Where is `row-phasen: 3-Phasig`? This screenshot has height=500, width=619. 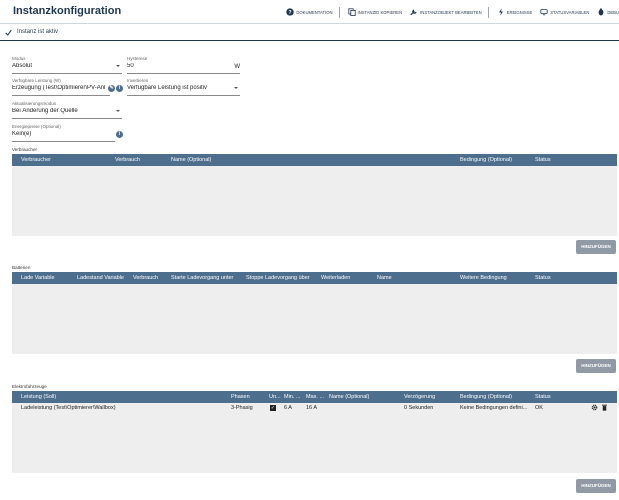 row-phasen: 3-Phasig is located at coordinates (242, 408).